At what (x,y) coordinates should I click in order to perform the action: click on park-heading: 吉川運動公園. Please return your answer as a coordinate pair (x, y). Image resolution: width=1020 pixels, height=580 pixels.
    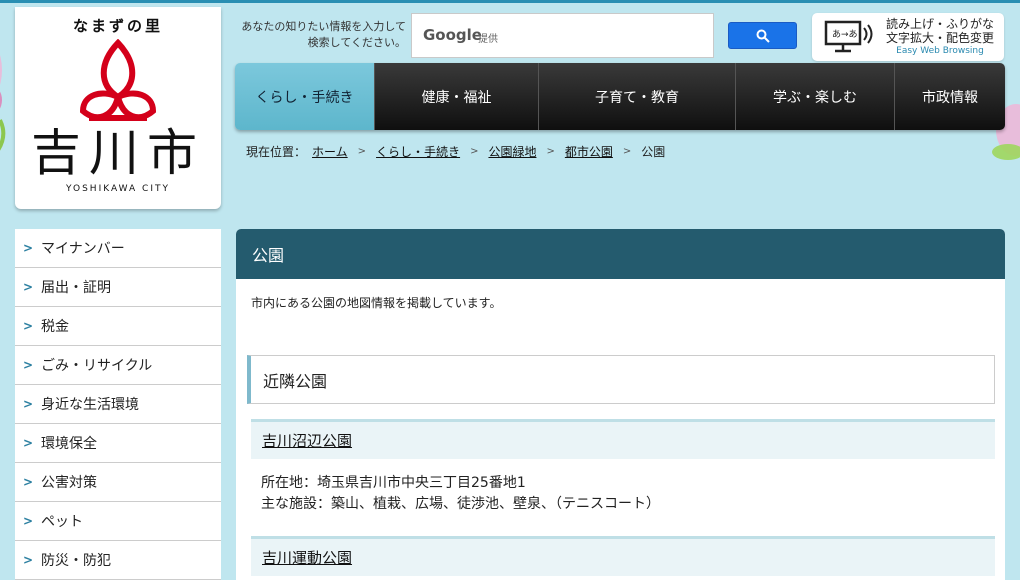
    Looking at the image, I should click on (623, 556).